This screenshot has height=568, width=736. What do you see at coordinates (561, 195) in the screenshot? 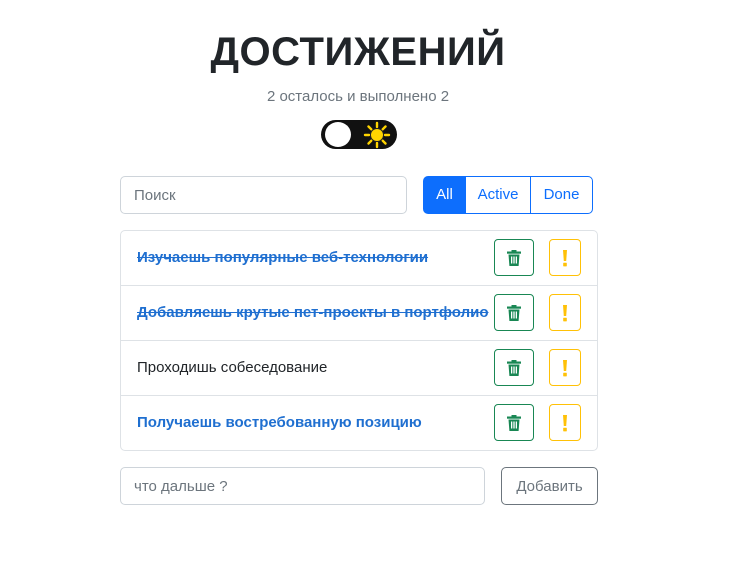
I see `filter-done-button: Done` at bounding box center [561, 195].